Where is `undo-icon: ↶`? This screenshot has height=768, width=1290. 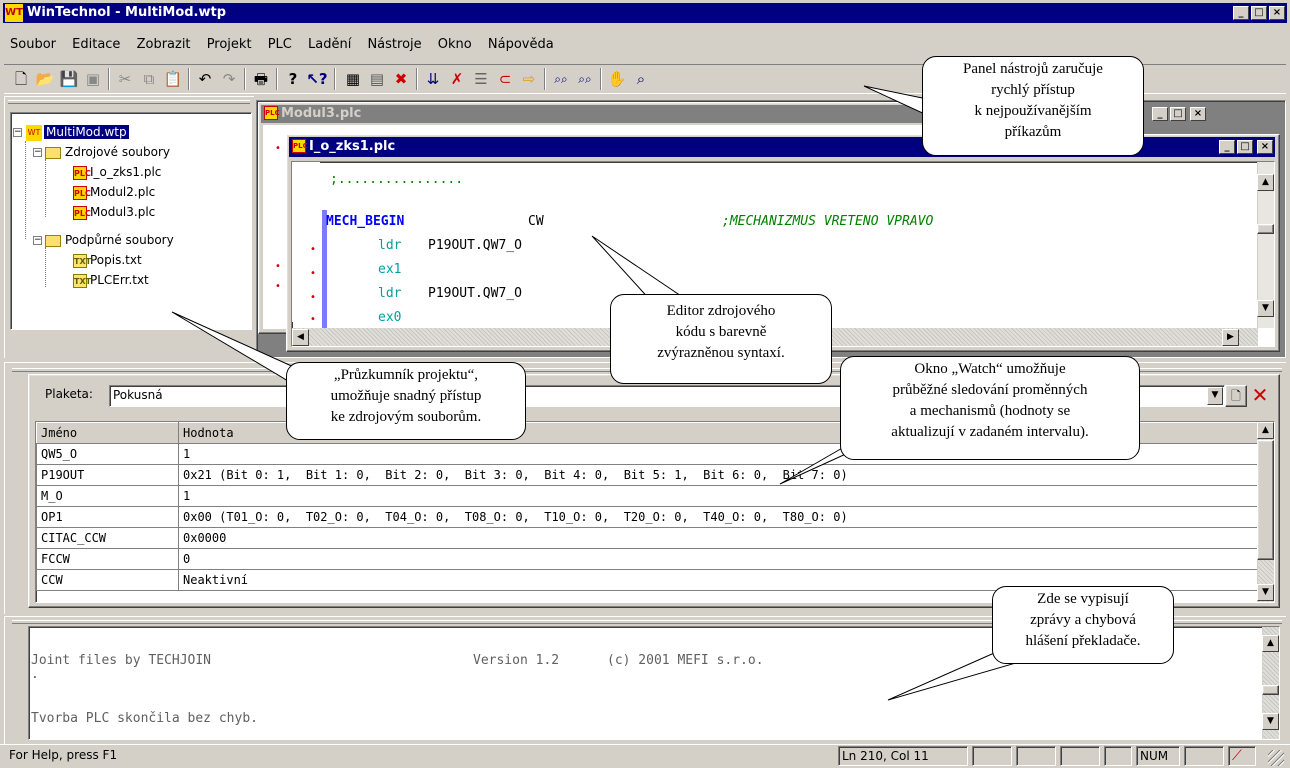
undo-icon: ↶ is located at coordinates (205, 79).